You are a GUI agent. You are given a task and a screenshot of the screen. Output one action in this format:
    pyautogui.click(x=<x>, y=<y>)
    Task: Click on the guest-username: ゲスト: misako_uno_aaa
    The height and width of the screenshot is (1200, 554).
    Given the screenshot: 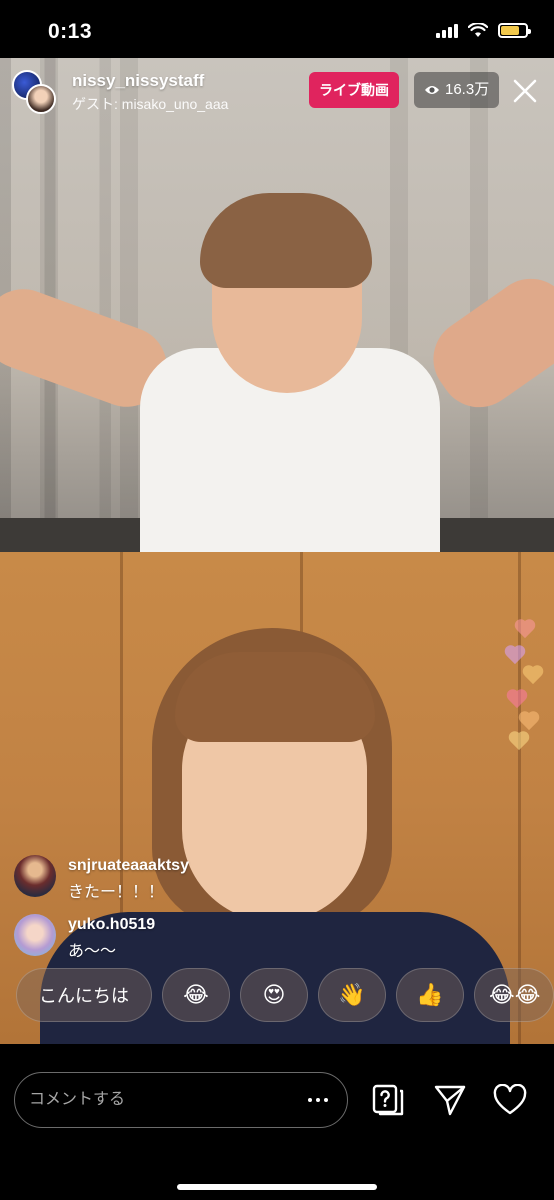 What is the action you would take?
    pyautogui.click(x=150, y=104)
    